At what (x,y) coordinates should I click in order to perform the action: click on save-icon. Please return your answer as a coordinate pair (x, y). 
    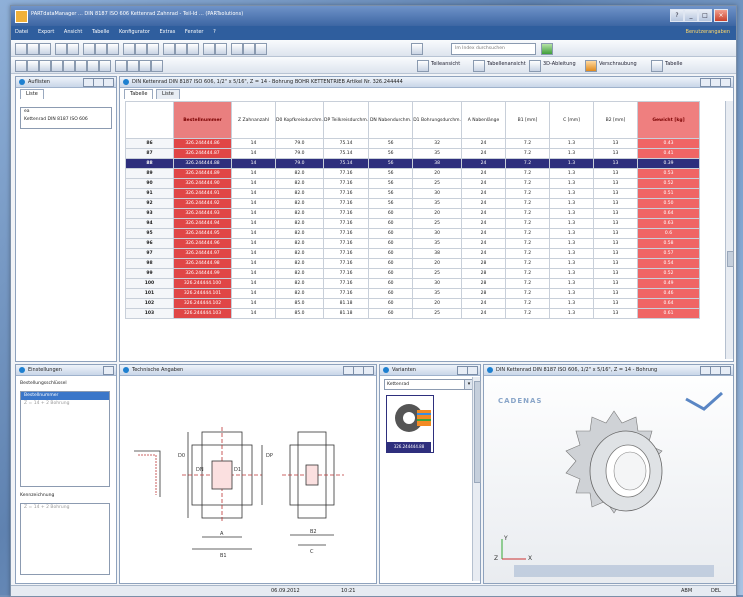
    Looking at the image, I should click on (45, 49).